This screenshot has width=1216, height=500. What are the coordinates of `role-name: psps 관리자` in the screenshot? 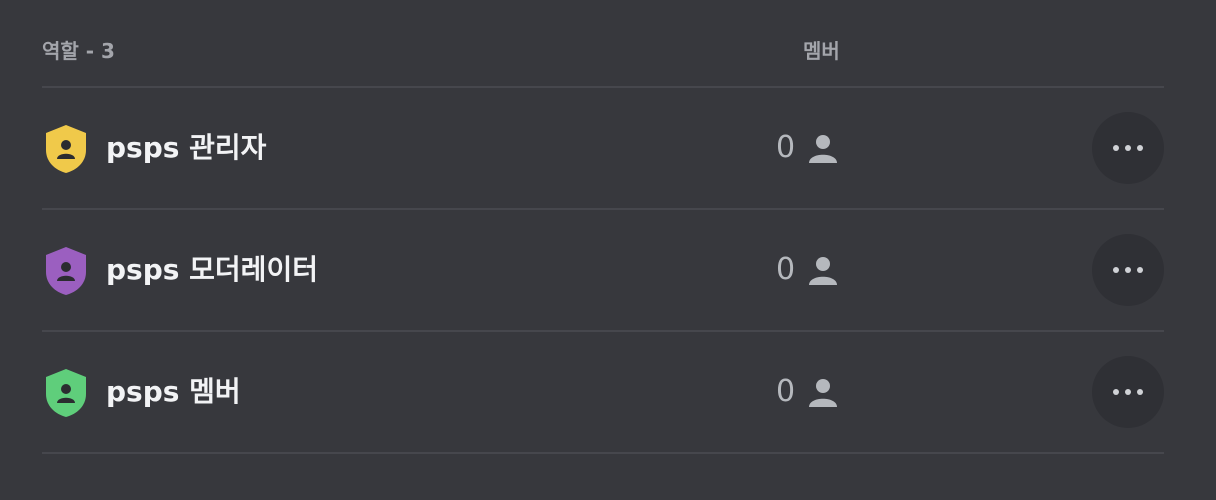 It's located at (186, 147).